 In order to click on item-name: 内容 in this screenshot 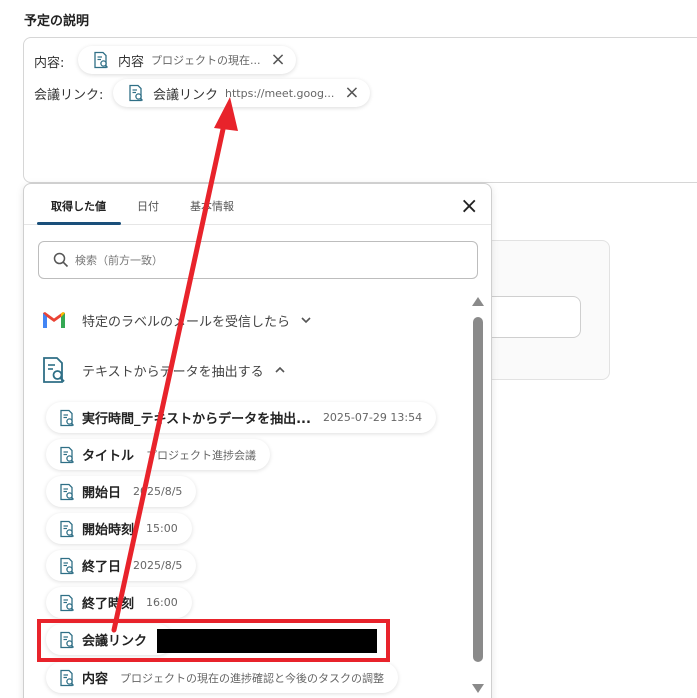, I will do `click(95, 679)`.